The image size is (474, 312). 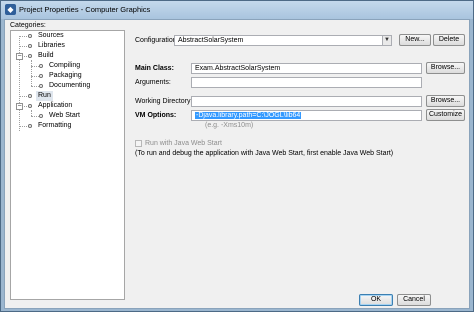 I want to click on main-class-input: Exam.AbstractSolarSystem, so click(x=306, y=68).